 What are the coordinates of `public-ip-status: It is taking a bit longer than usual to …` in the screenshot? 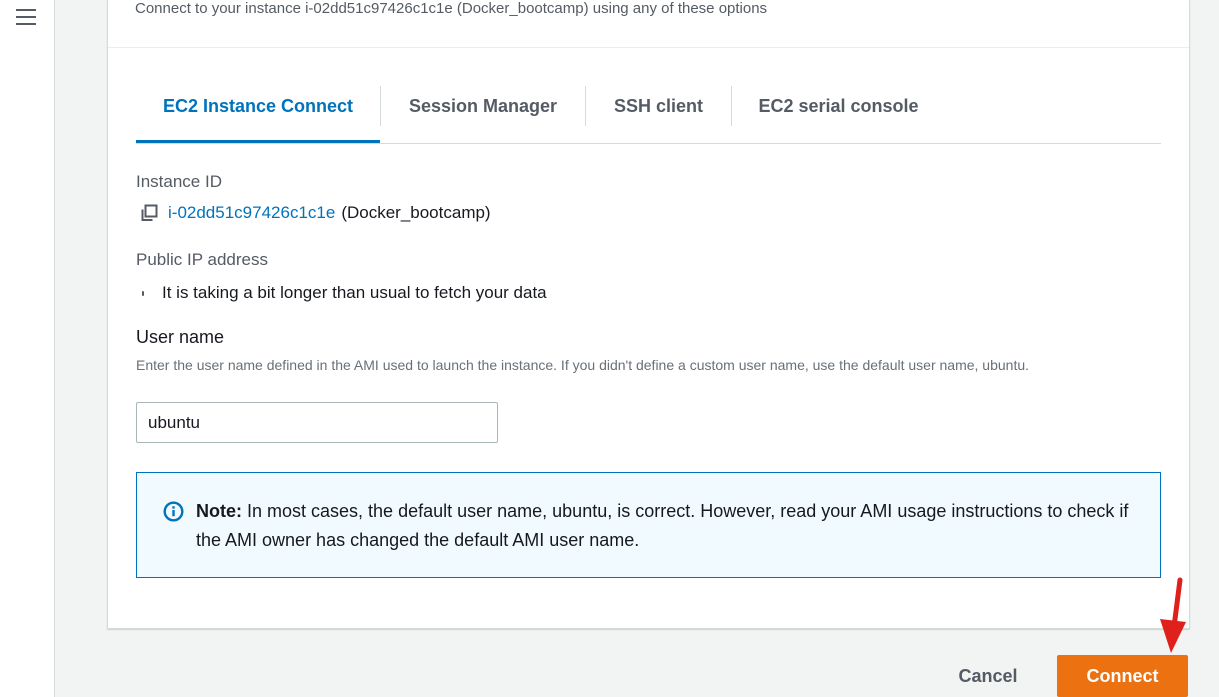 It's located at (343, 293).